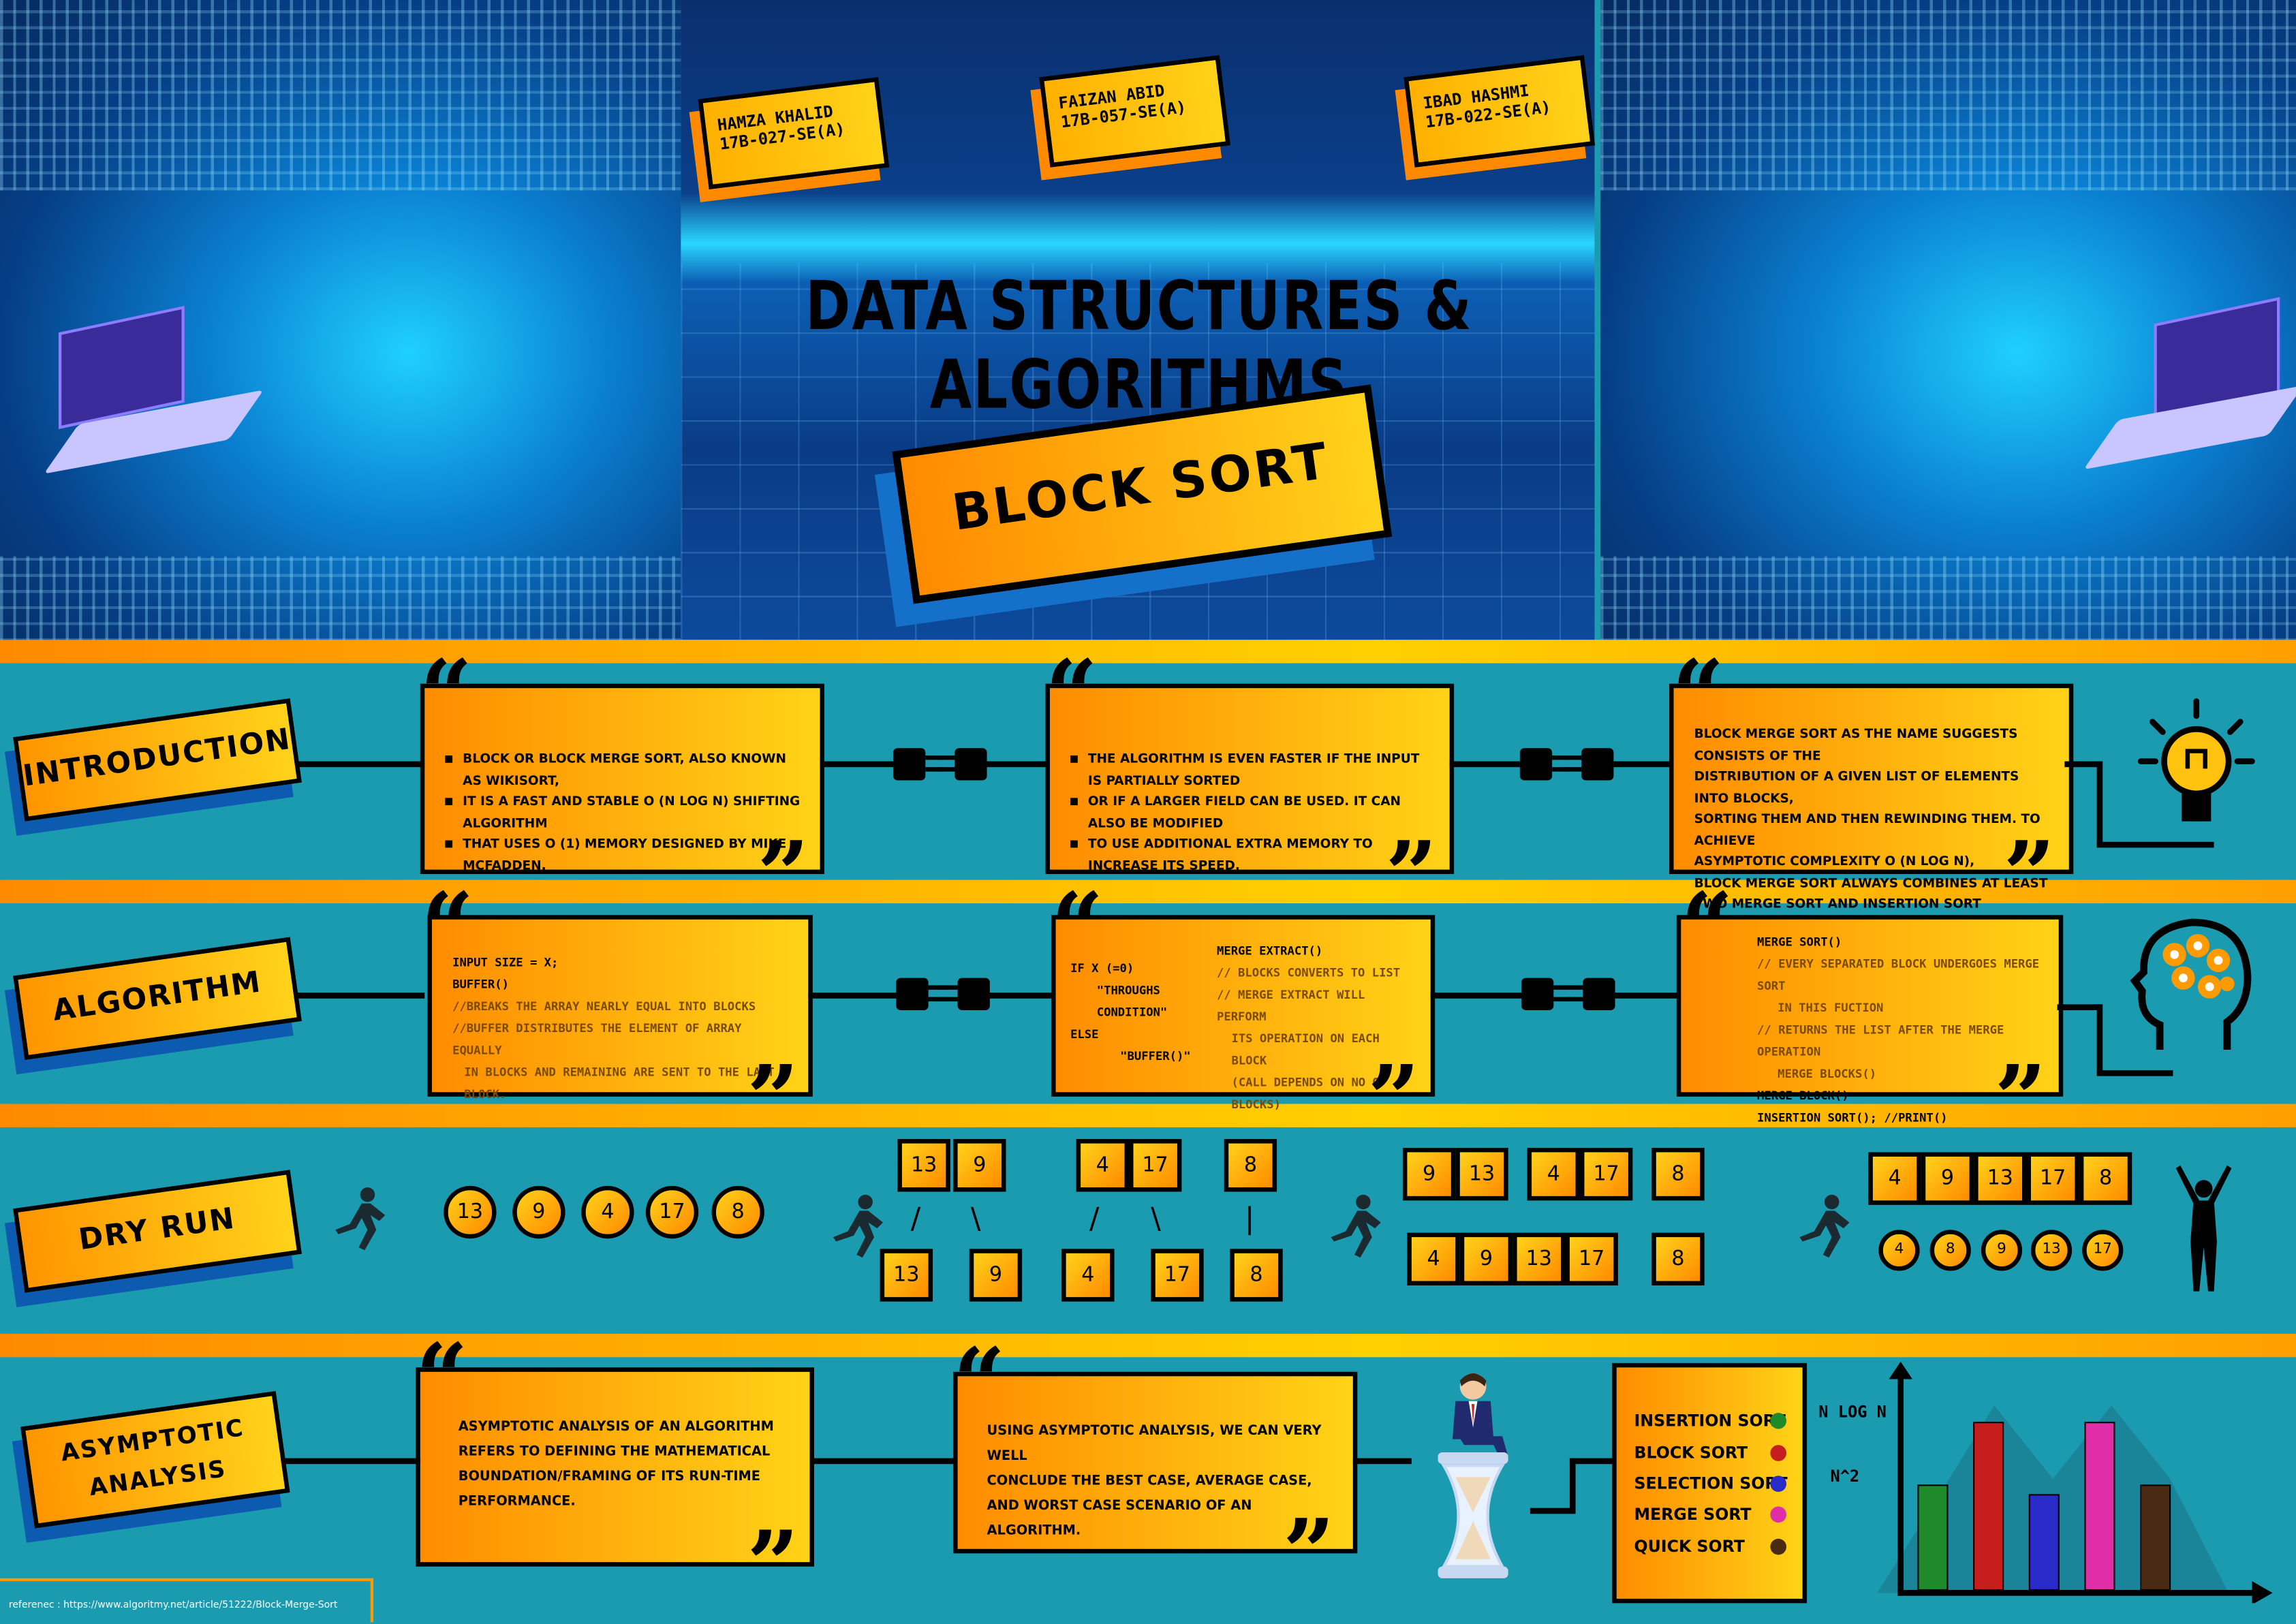 The image size is (2296, 1624). I want to click on page-title: DATA STRUCTURES & ALGORITHMS, so click(1139, 345).